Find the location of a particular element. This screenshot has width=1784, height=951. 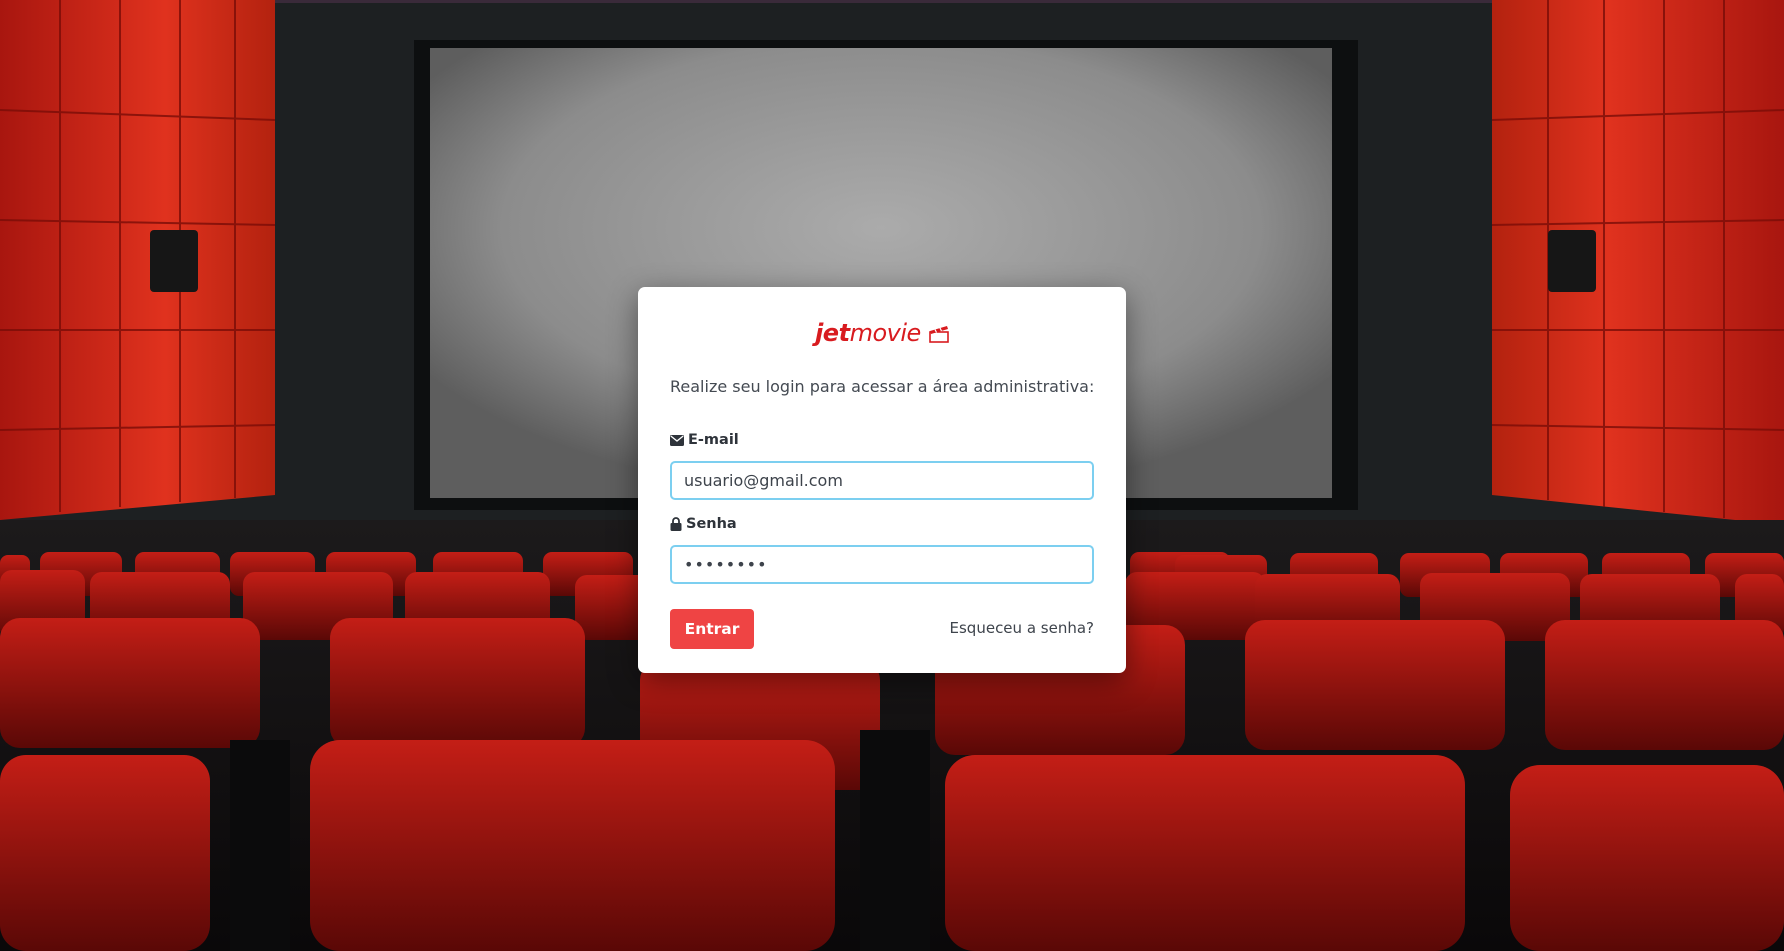

logo-text-regular: movie is located at coordinates (885, 333).